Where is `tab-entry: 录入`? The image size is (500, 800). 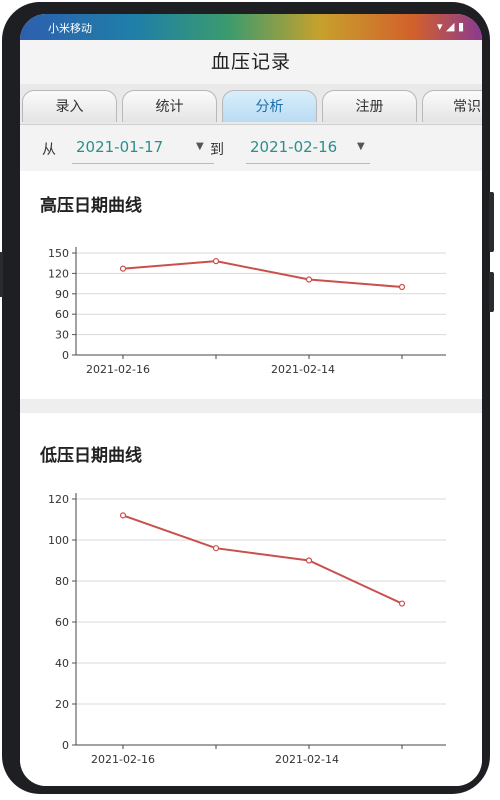 tab-entry: 录入 is located at coordinates (69, 106).